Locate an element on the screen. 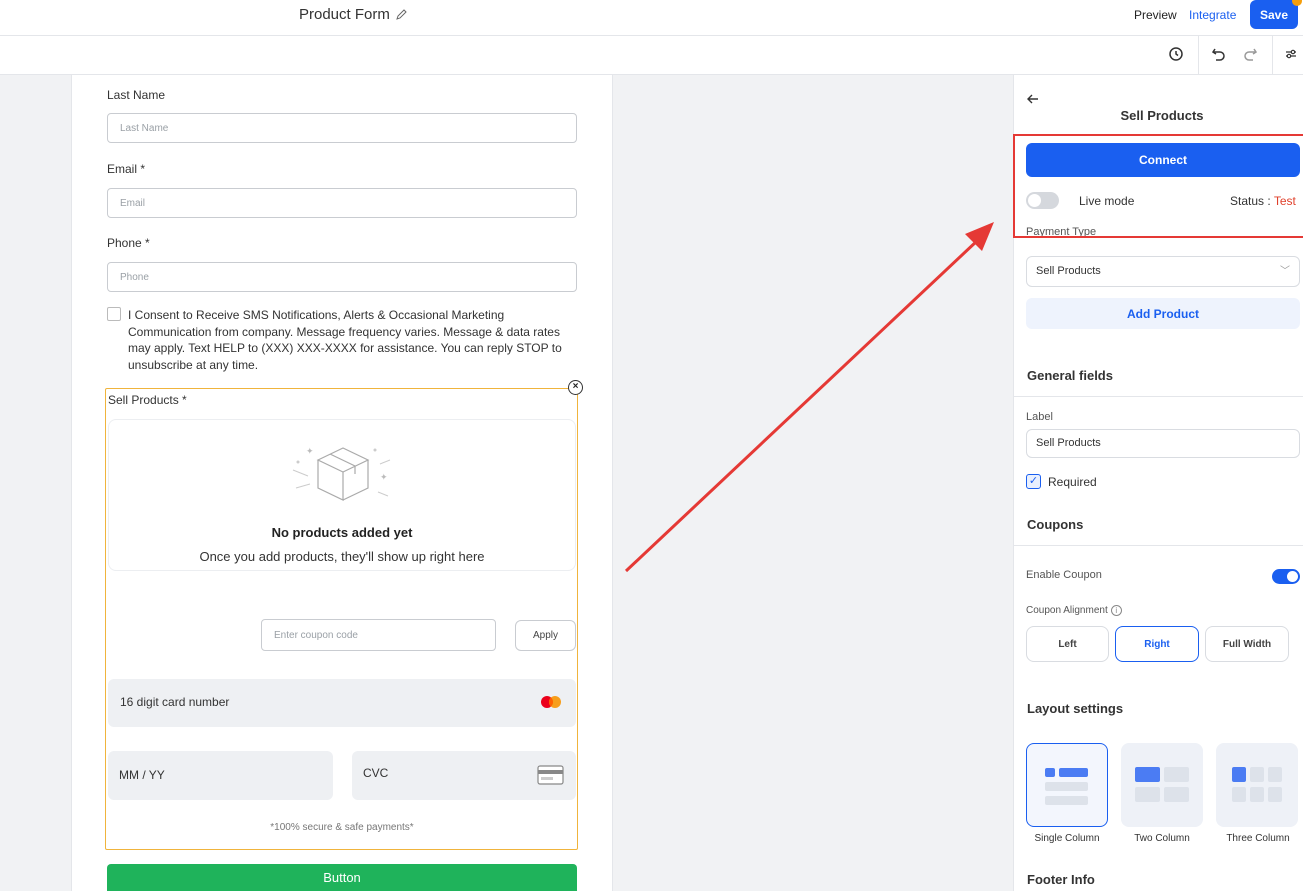 The height and width of the screenshot is (891, 1303). connect-button: Connect is located at coordinates (1163, 160).